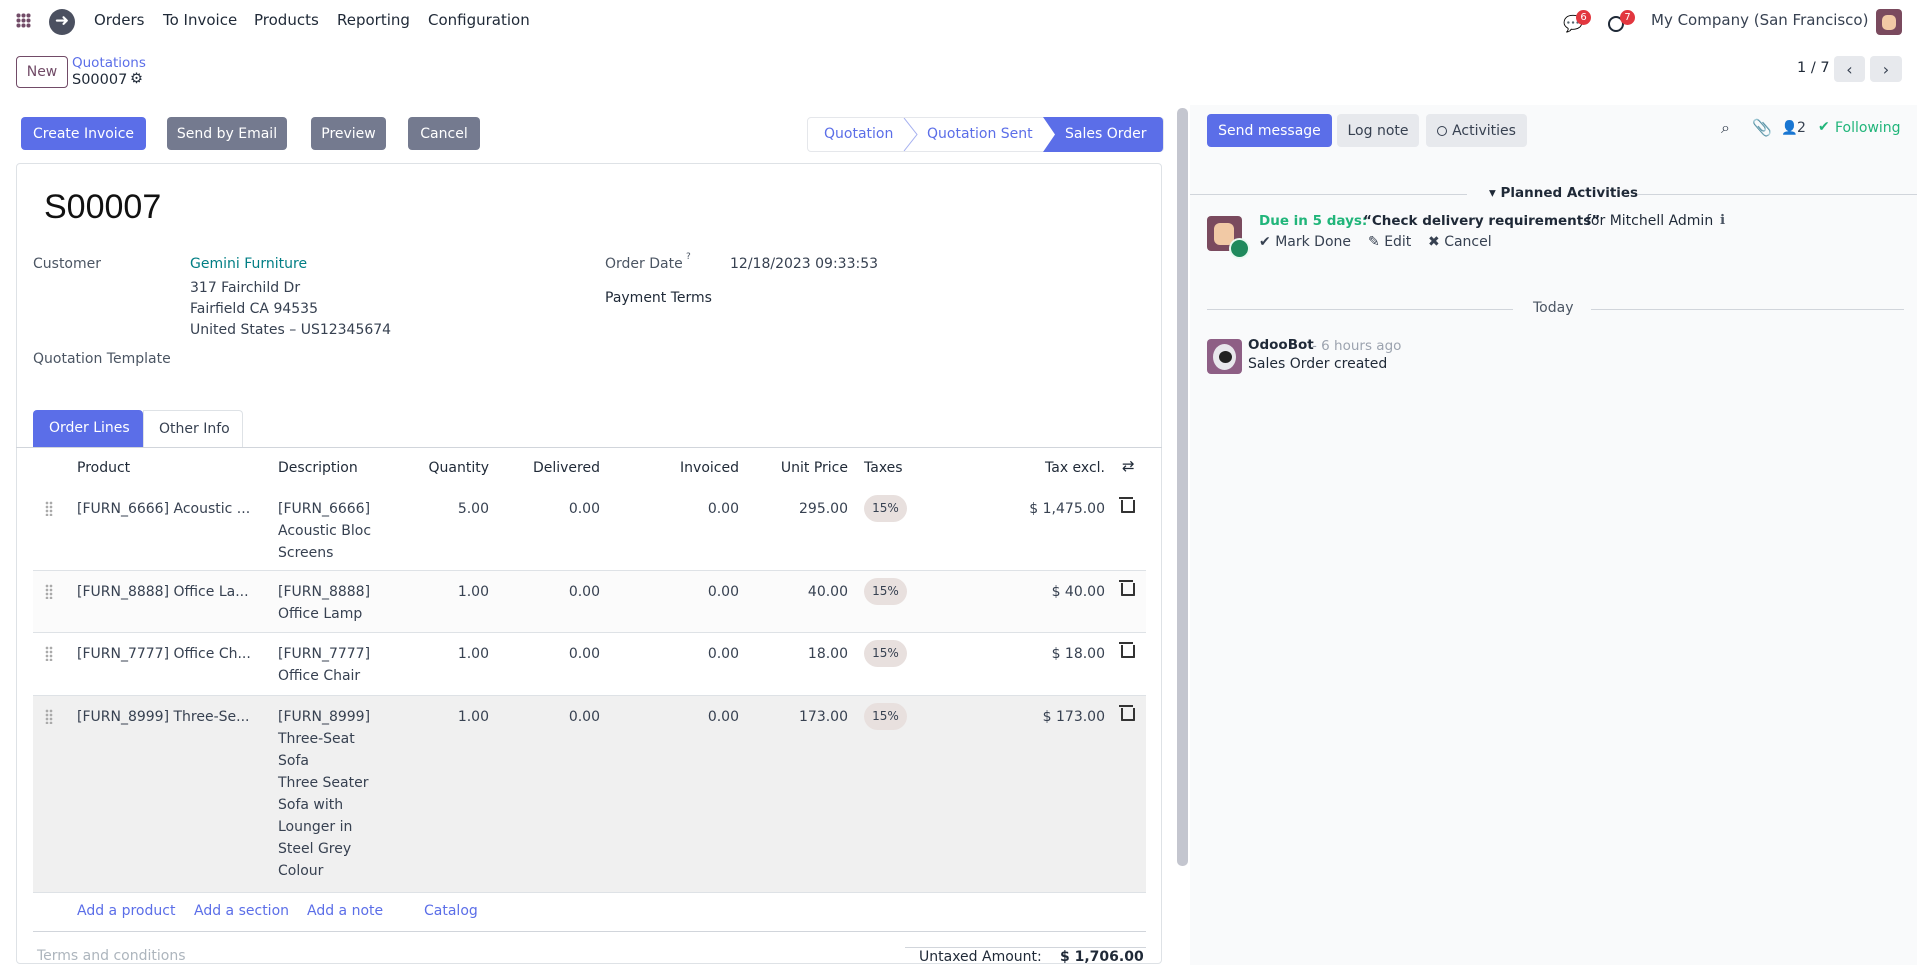 The image size is (1917, 965). I want to click on chevron-left-icon: ‹, so click(1849, 69).